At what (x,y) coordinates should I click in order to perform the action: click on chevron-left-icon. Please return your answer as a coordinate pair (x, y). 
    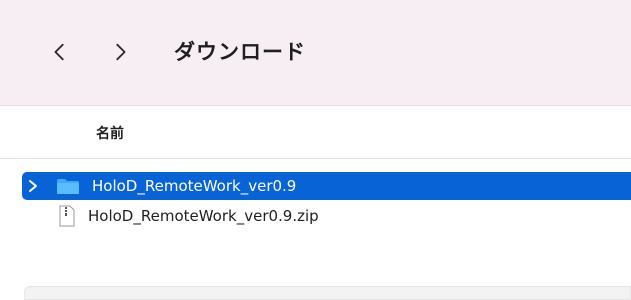
    Looking at the image, I should click on (59, 52).